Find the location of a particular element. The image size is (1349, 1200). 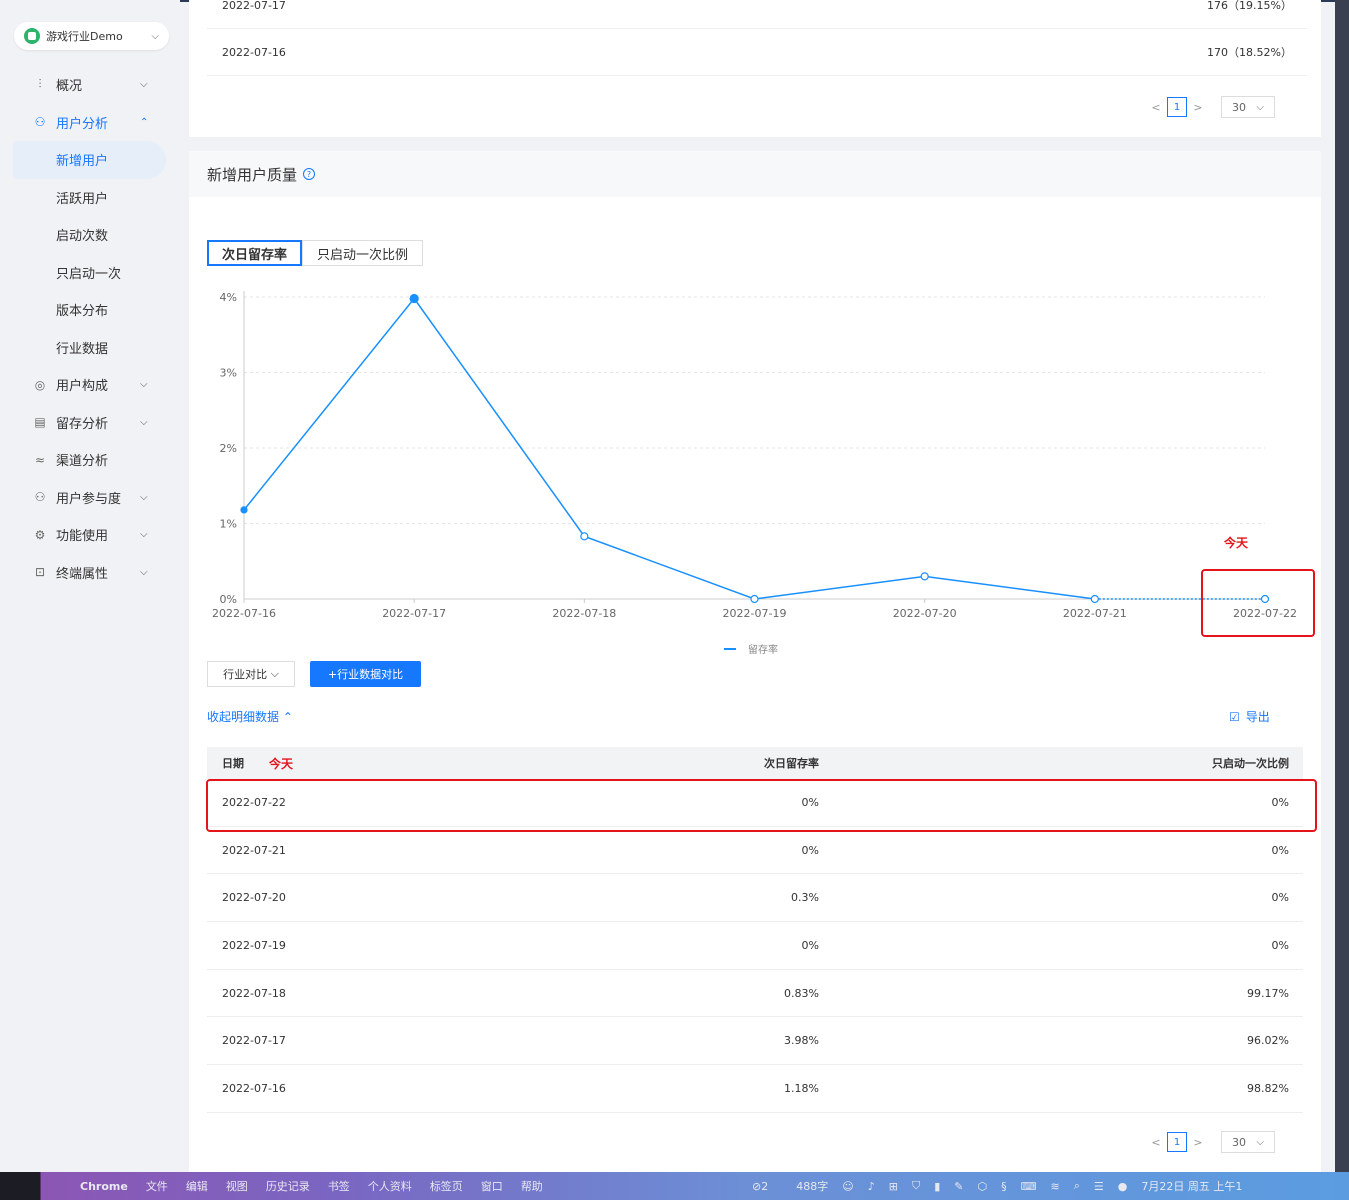

collapse-details-link: 收起明细数据 ⌃ is located at coordinates (250, 716).